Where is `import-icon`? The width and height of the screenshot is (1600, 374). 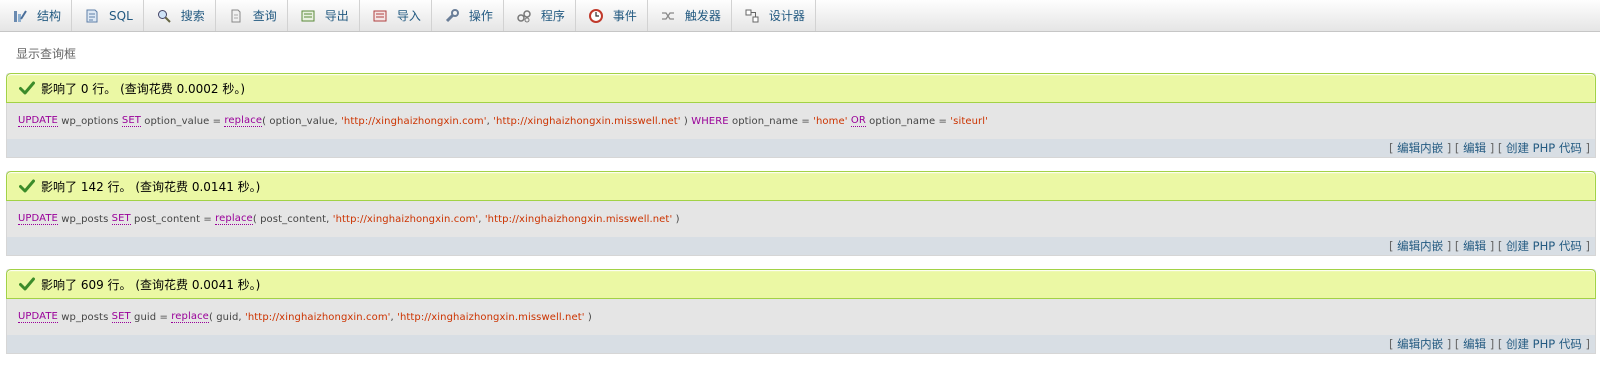 import-icon is located at coordinates (380, 16).